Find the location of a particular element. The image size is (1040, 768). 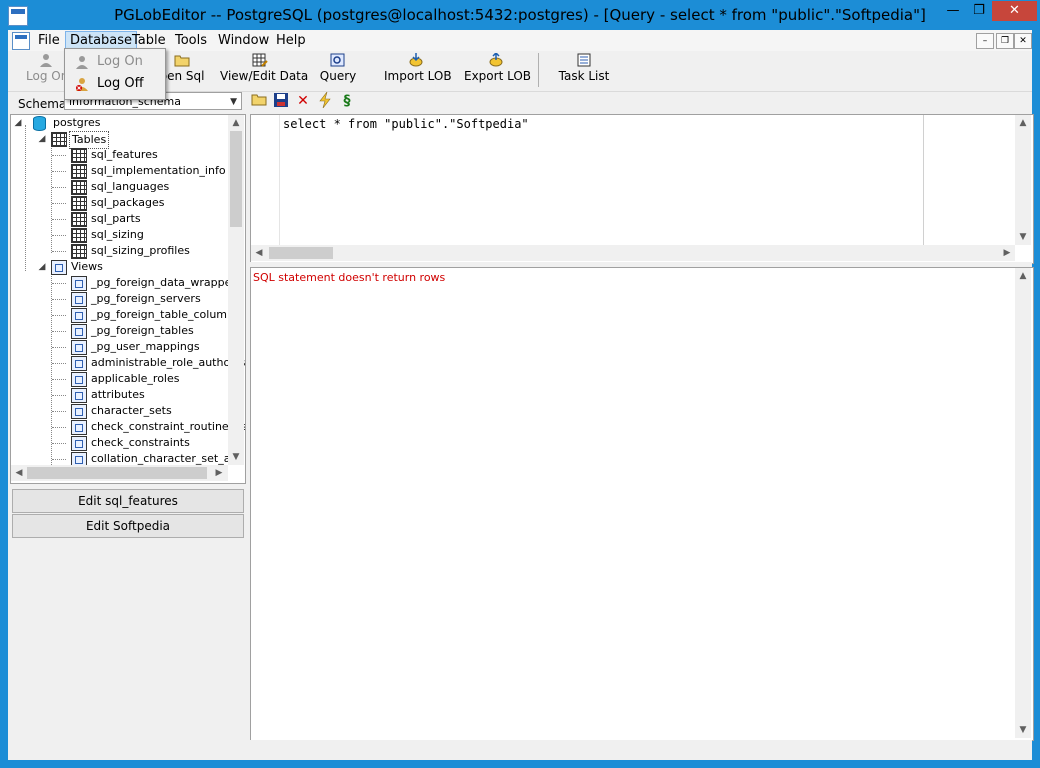

mdi-child-icon is located at coordinates (21, 41).